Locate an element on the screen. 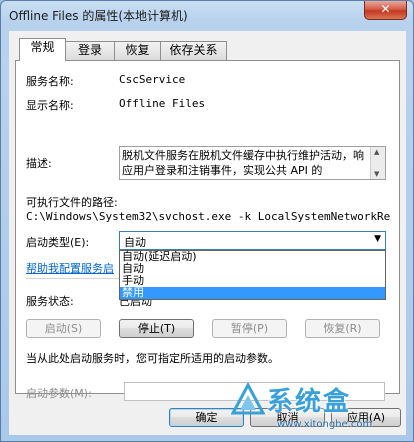 Image resolution: width=414 pixels, height=442 pixels. window-title: Offline Files 的属性(本地计算机) is located at coordinates (98, 16).